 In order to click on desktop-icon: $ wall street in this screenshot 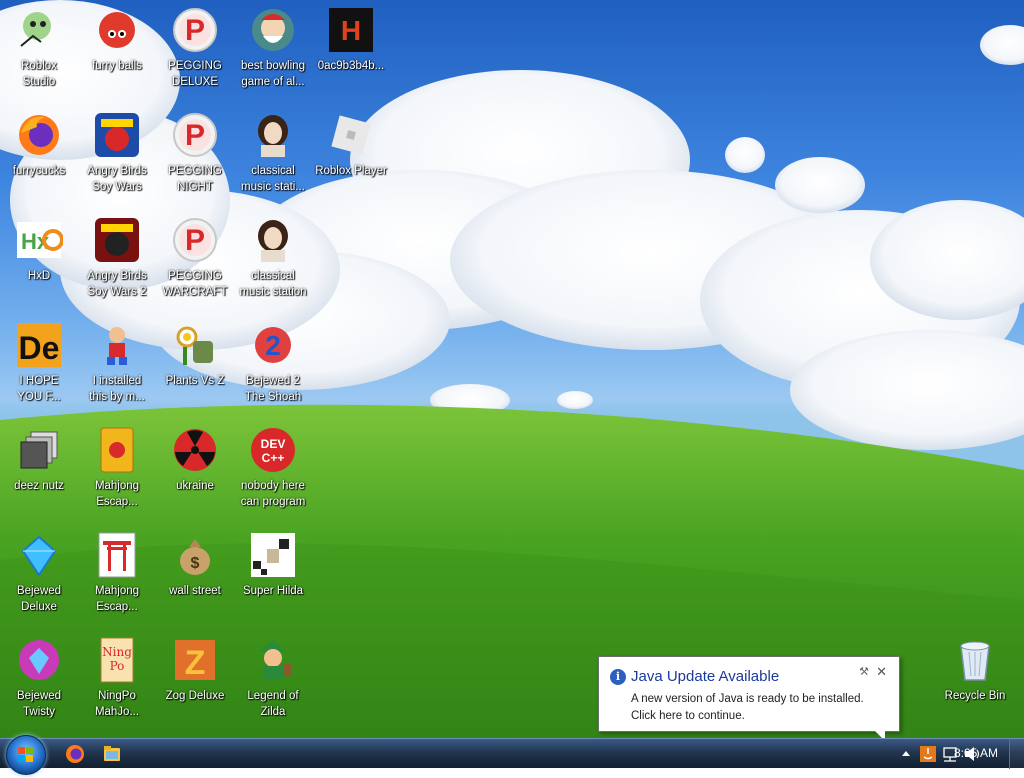, I will do `click(195, 575)`.